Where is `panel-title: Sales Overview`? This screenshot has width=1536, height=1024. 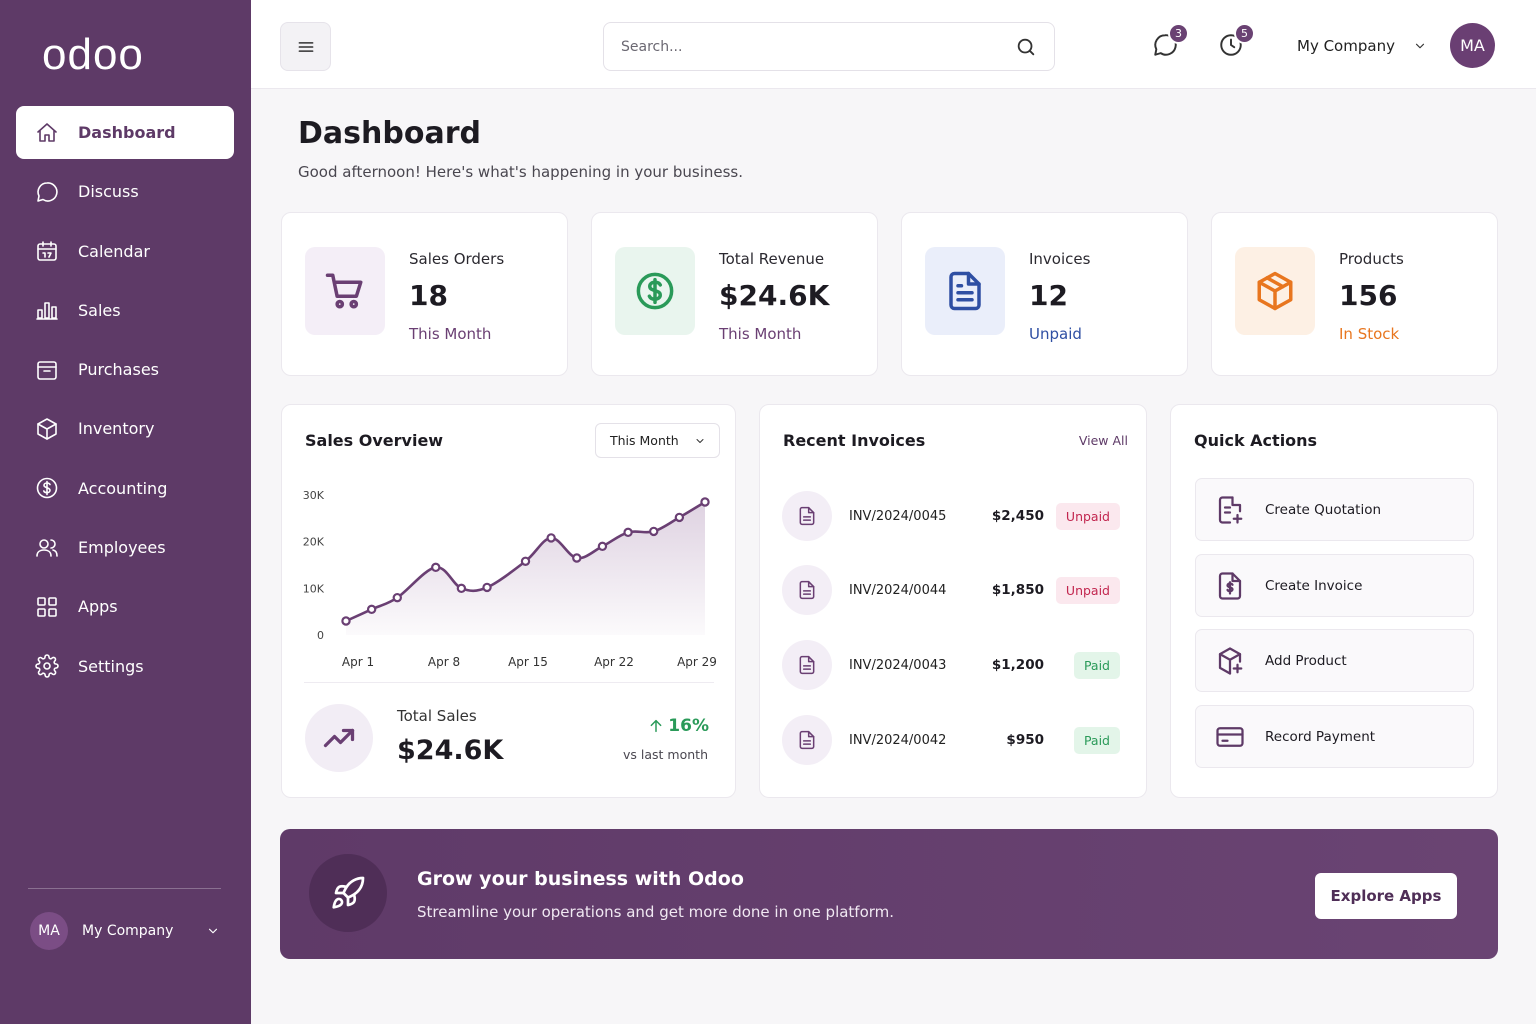 panel-title: Sales Overview is located at coordinates (374, 440).